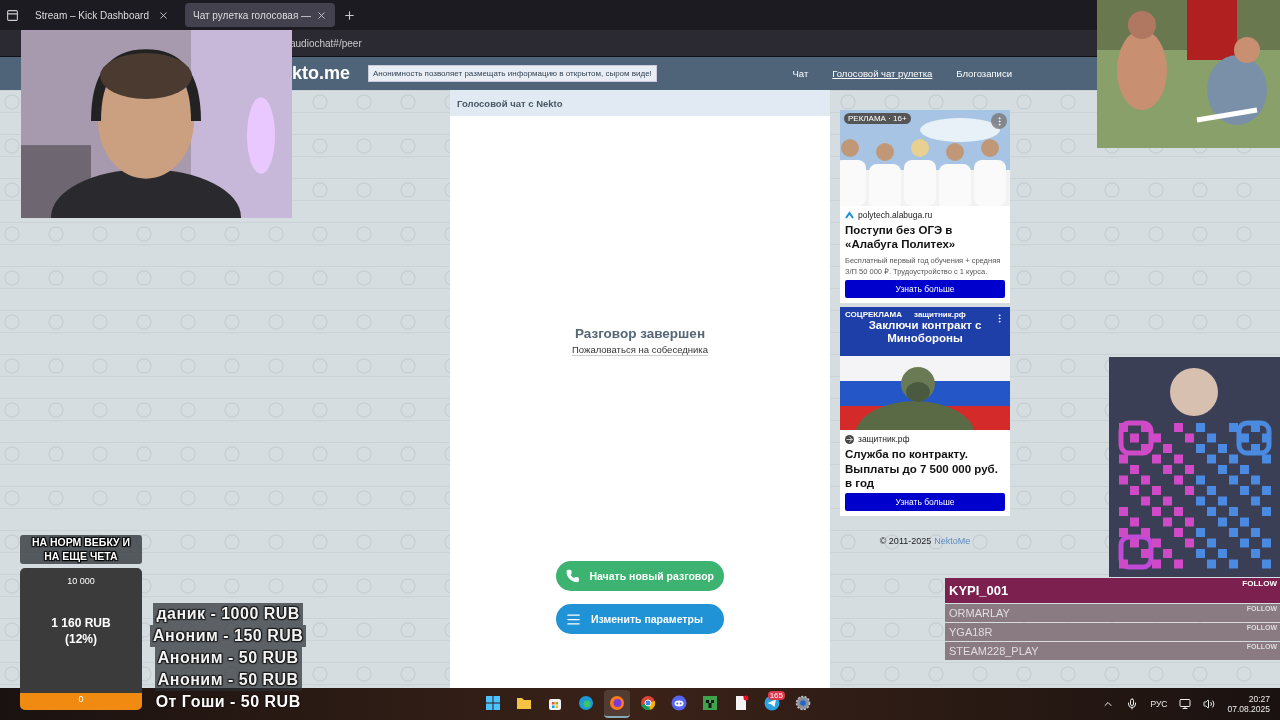  What do you see at coordinates (493, 703) in the screenshot?
I see `windows-logo-icon` at bounding box center [493, 703].